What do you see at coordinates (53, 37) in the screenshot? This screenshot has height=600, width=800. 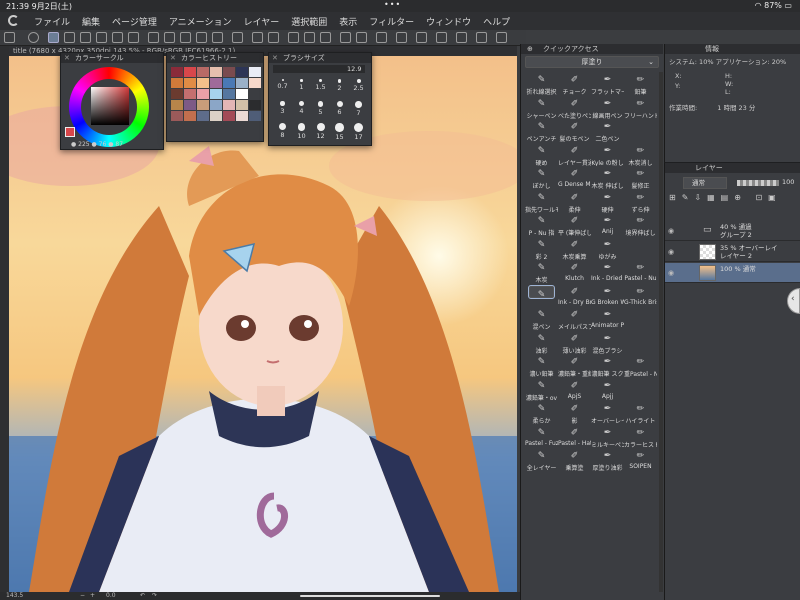 I see `tool-pen-icon` at bounding box center [53, 37].